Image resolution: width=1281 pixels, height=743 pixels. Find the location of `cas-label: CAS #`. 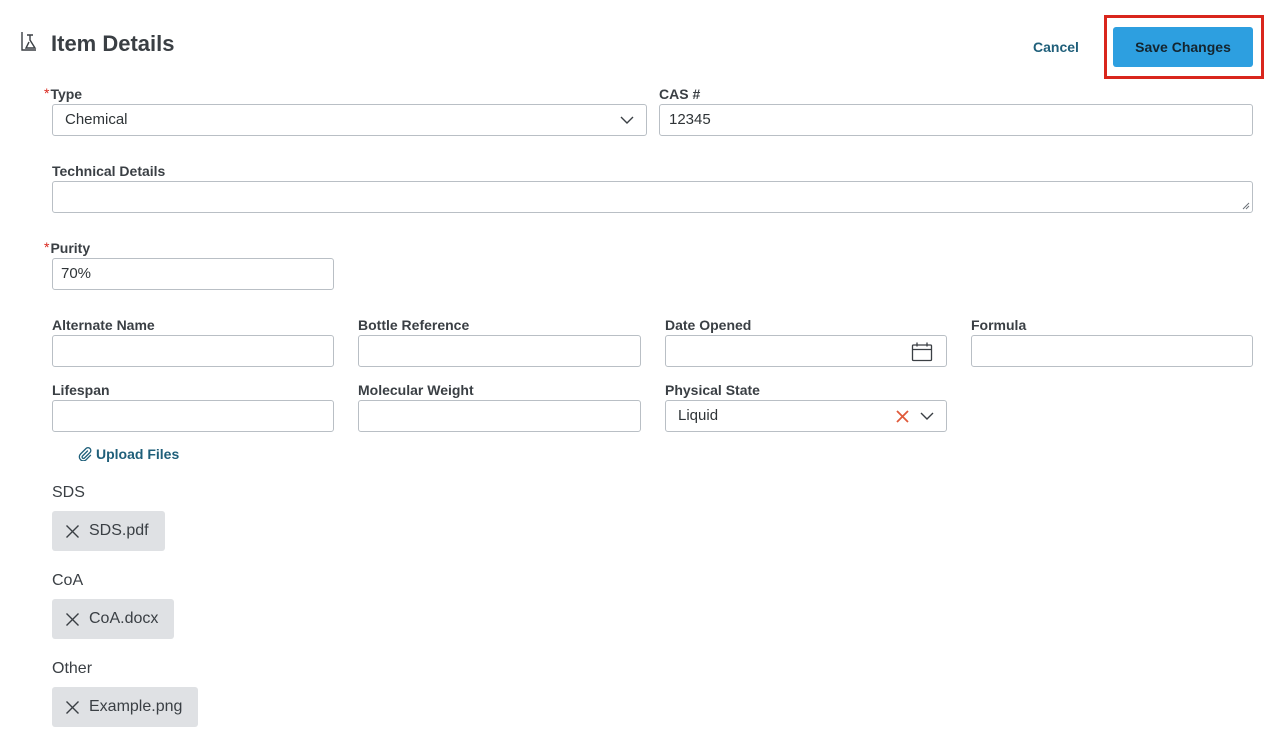

cas-label: CAS # is located at coordinates (680, 94).